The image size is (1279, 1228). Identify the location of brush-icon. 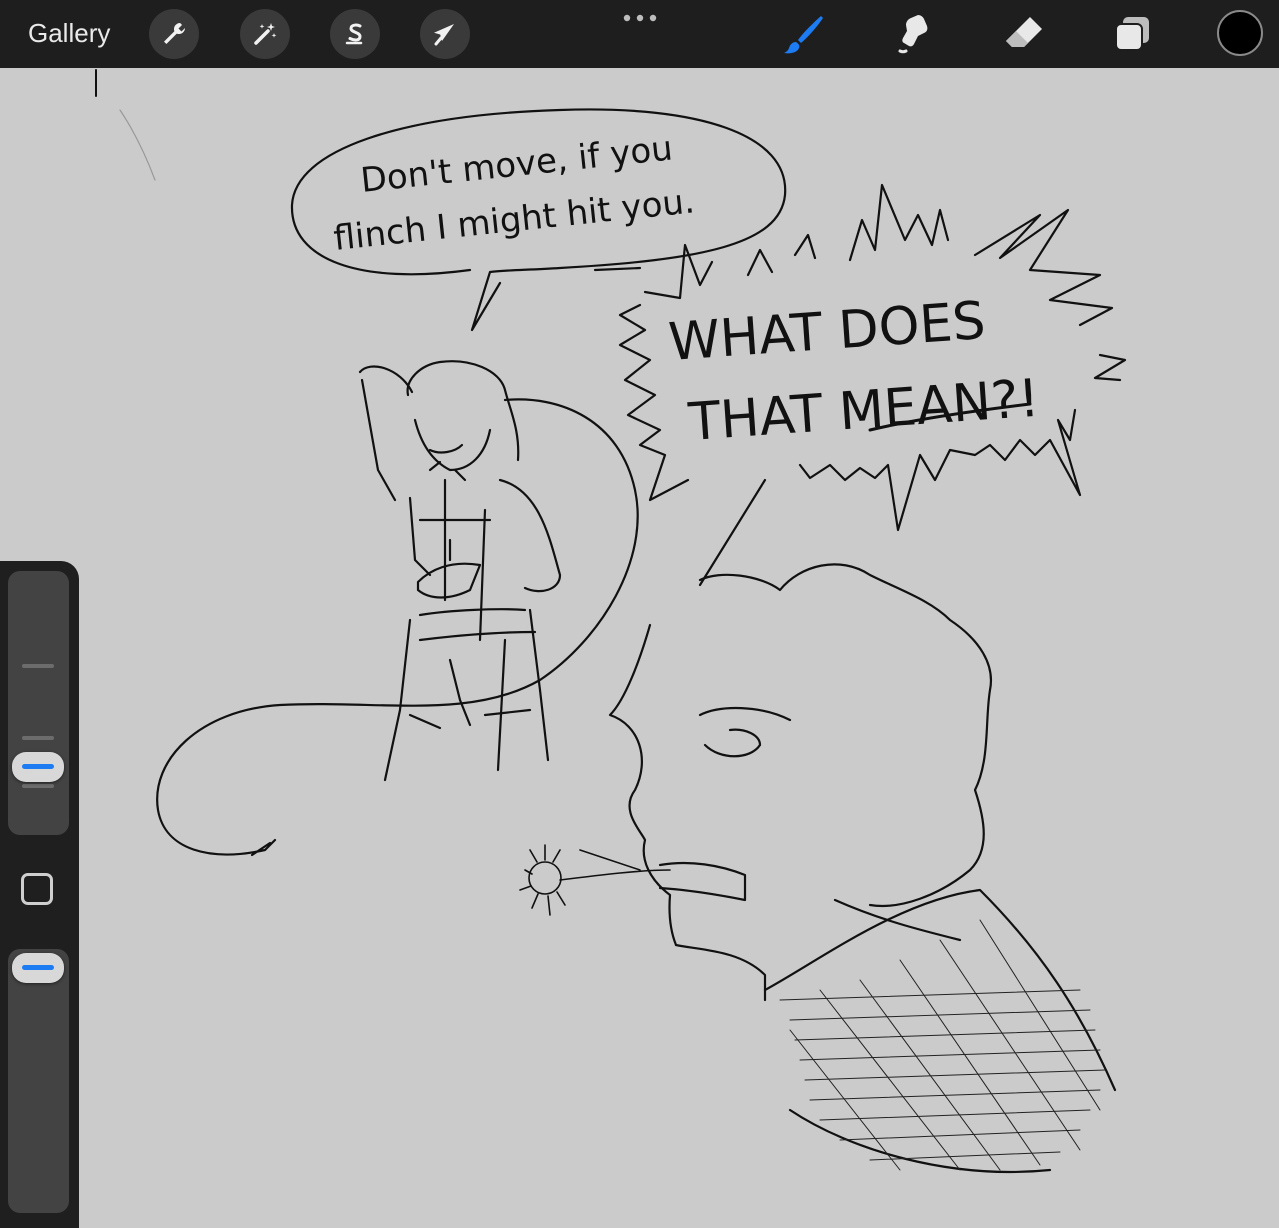
(803, 35).